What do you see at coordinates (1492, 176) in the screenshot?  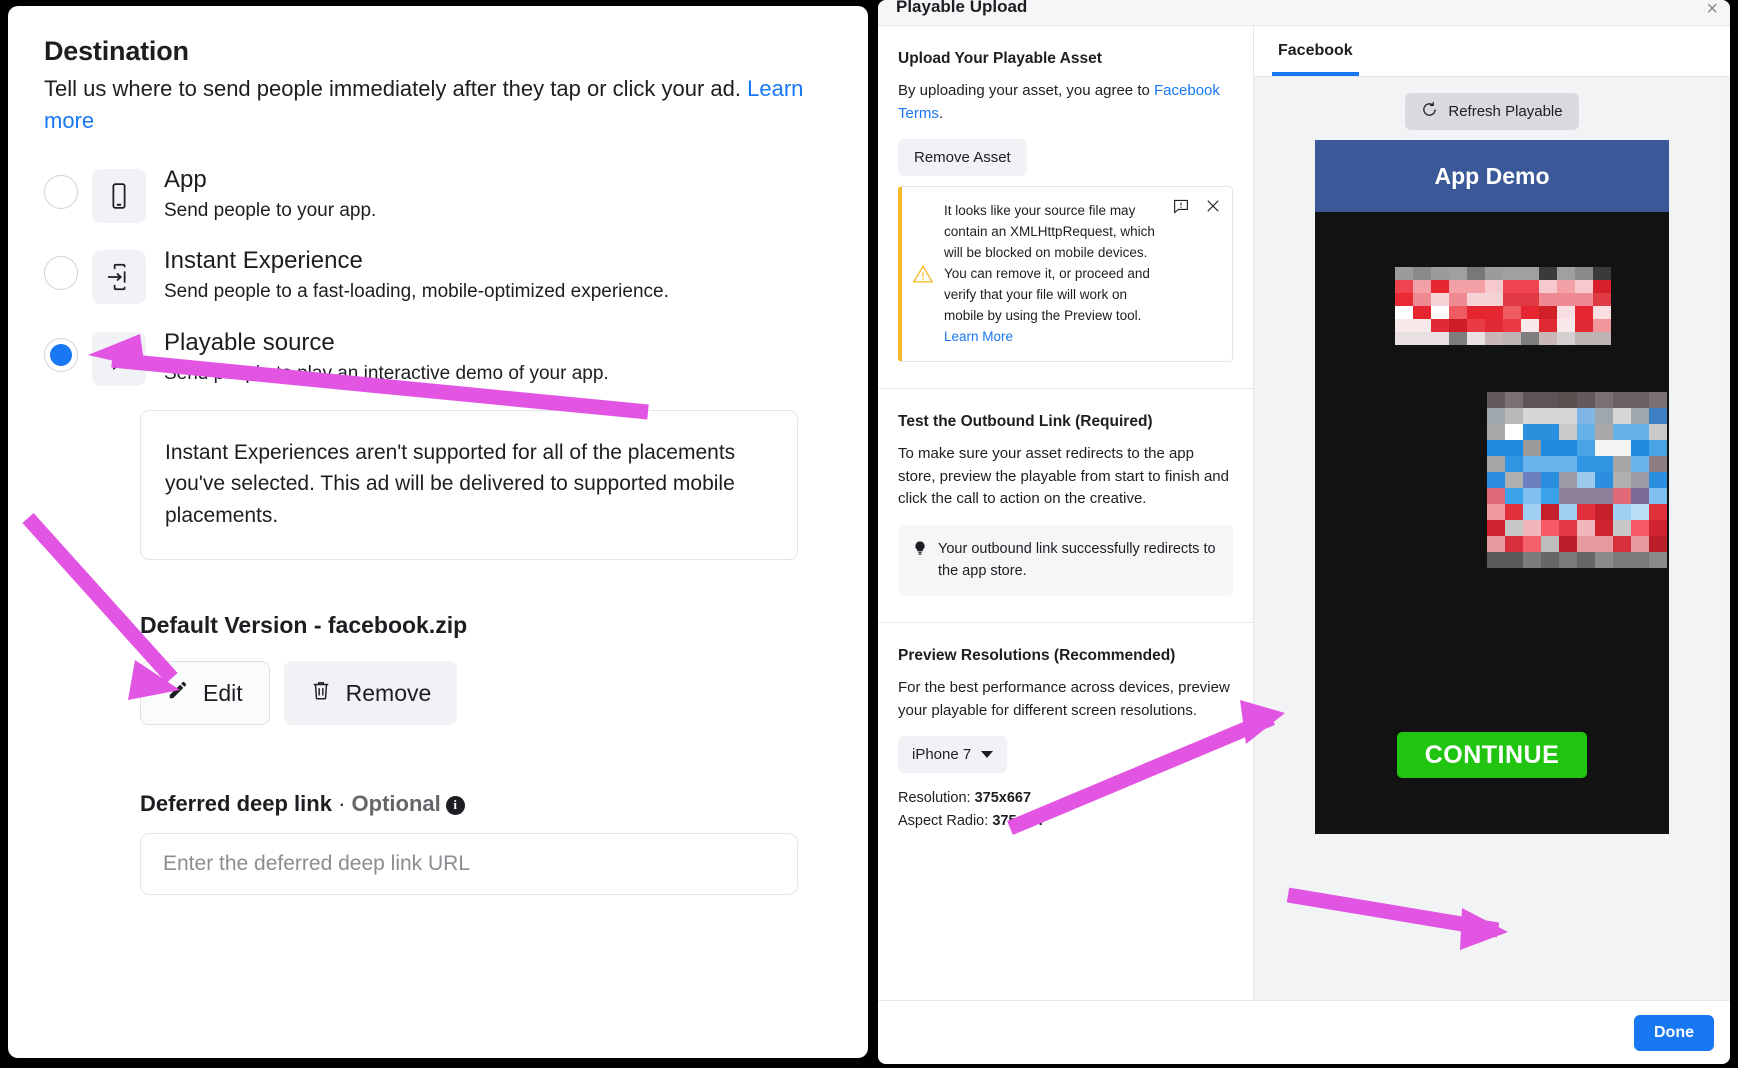 I see `phone-app-title: App Demo` at bounding box center [1492, 176].